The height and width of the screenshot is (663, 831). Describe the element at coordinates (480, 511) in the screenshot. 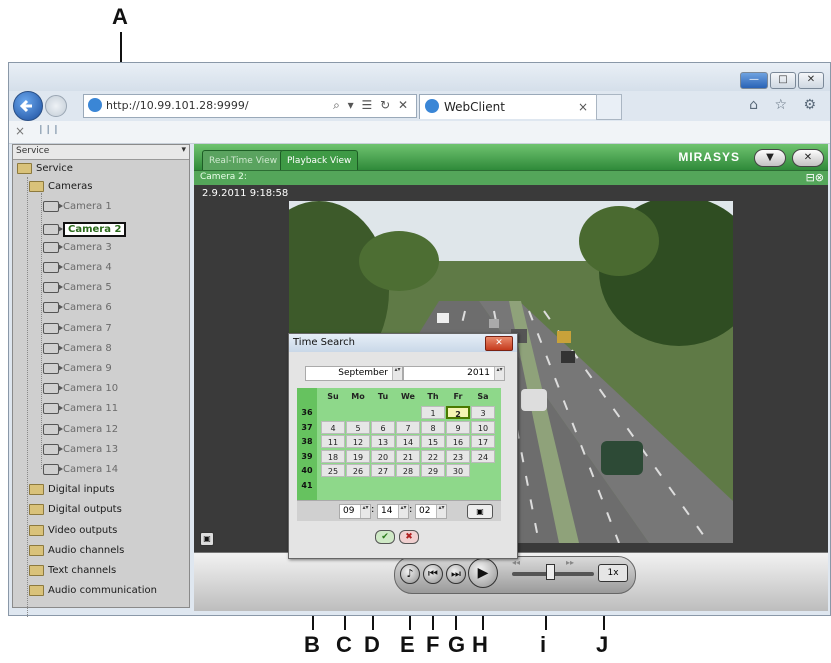

I see `current-time-button: ▣` at that location.